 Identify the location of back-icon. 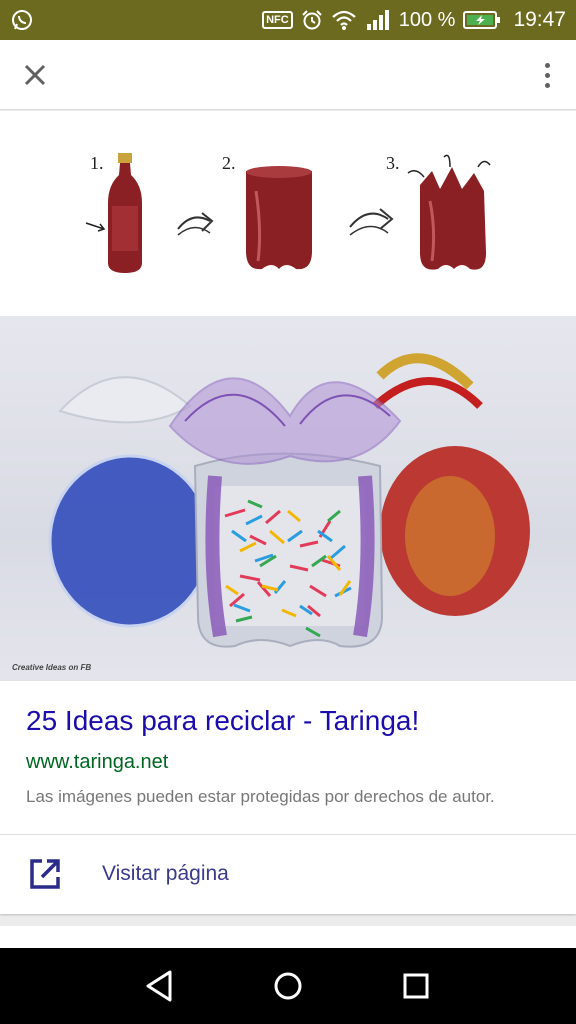
(160, 986).